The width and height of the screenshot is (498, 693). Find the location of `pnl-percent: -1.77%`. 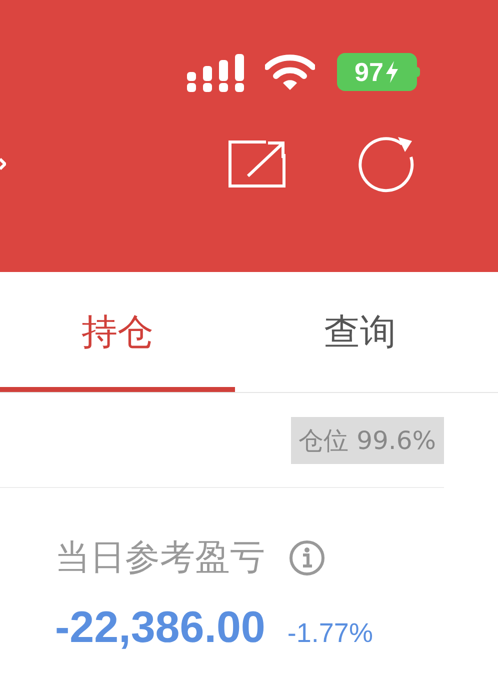

pnl-percent: -1.77% is located at coordinates (330, 633).